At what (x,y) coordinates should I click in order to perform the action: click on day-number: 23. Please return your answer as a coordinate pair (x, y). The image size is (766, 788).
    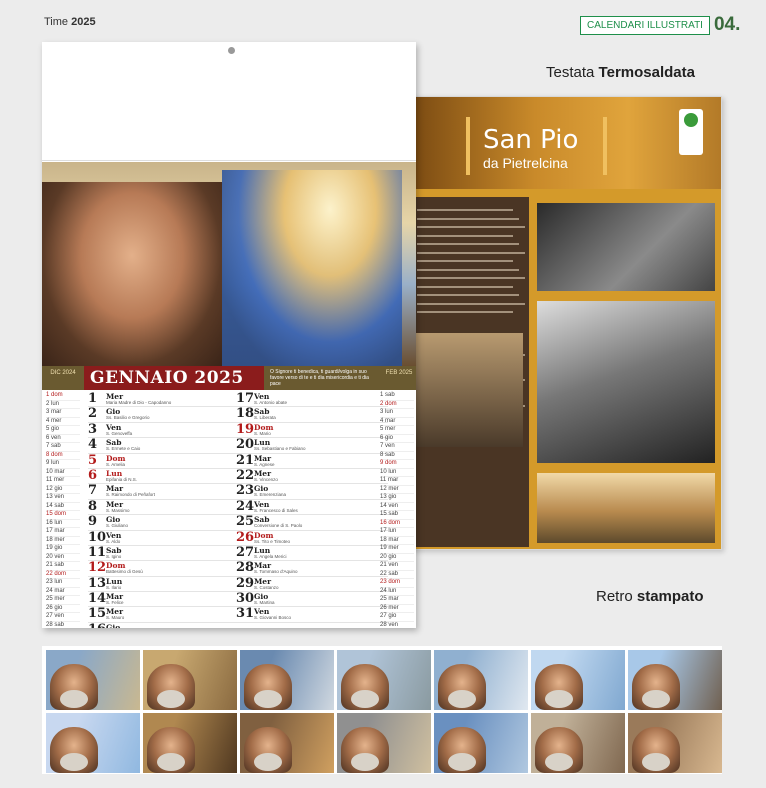
    Looking at the image, I should click on (245, 491).